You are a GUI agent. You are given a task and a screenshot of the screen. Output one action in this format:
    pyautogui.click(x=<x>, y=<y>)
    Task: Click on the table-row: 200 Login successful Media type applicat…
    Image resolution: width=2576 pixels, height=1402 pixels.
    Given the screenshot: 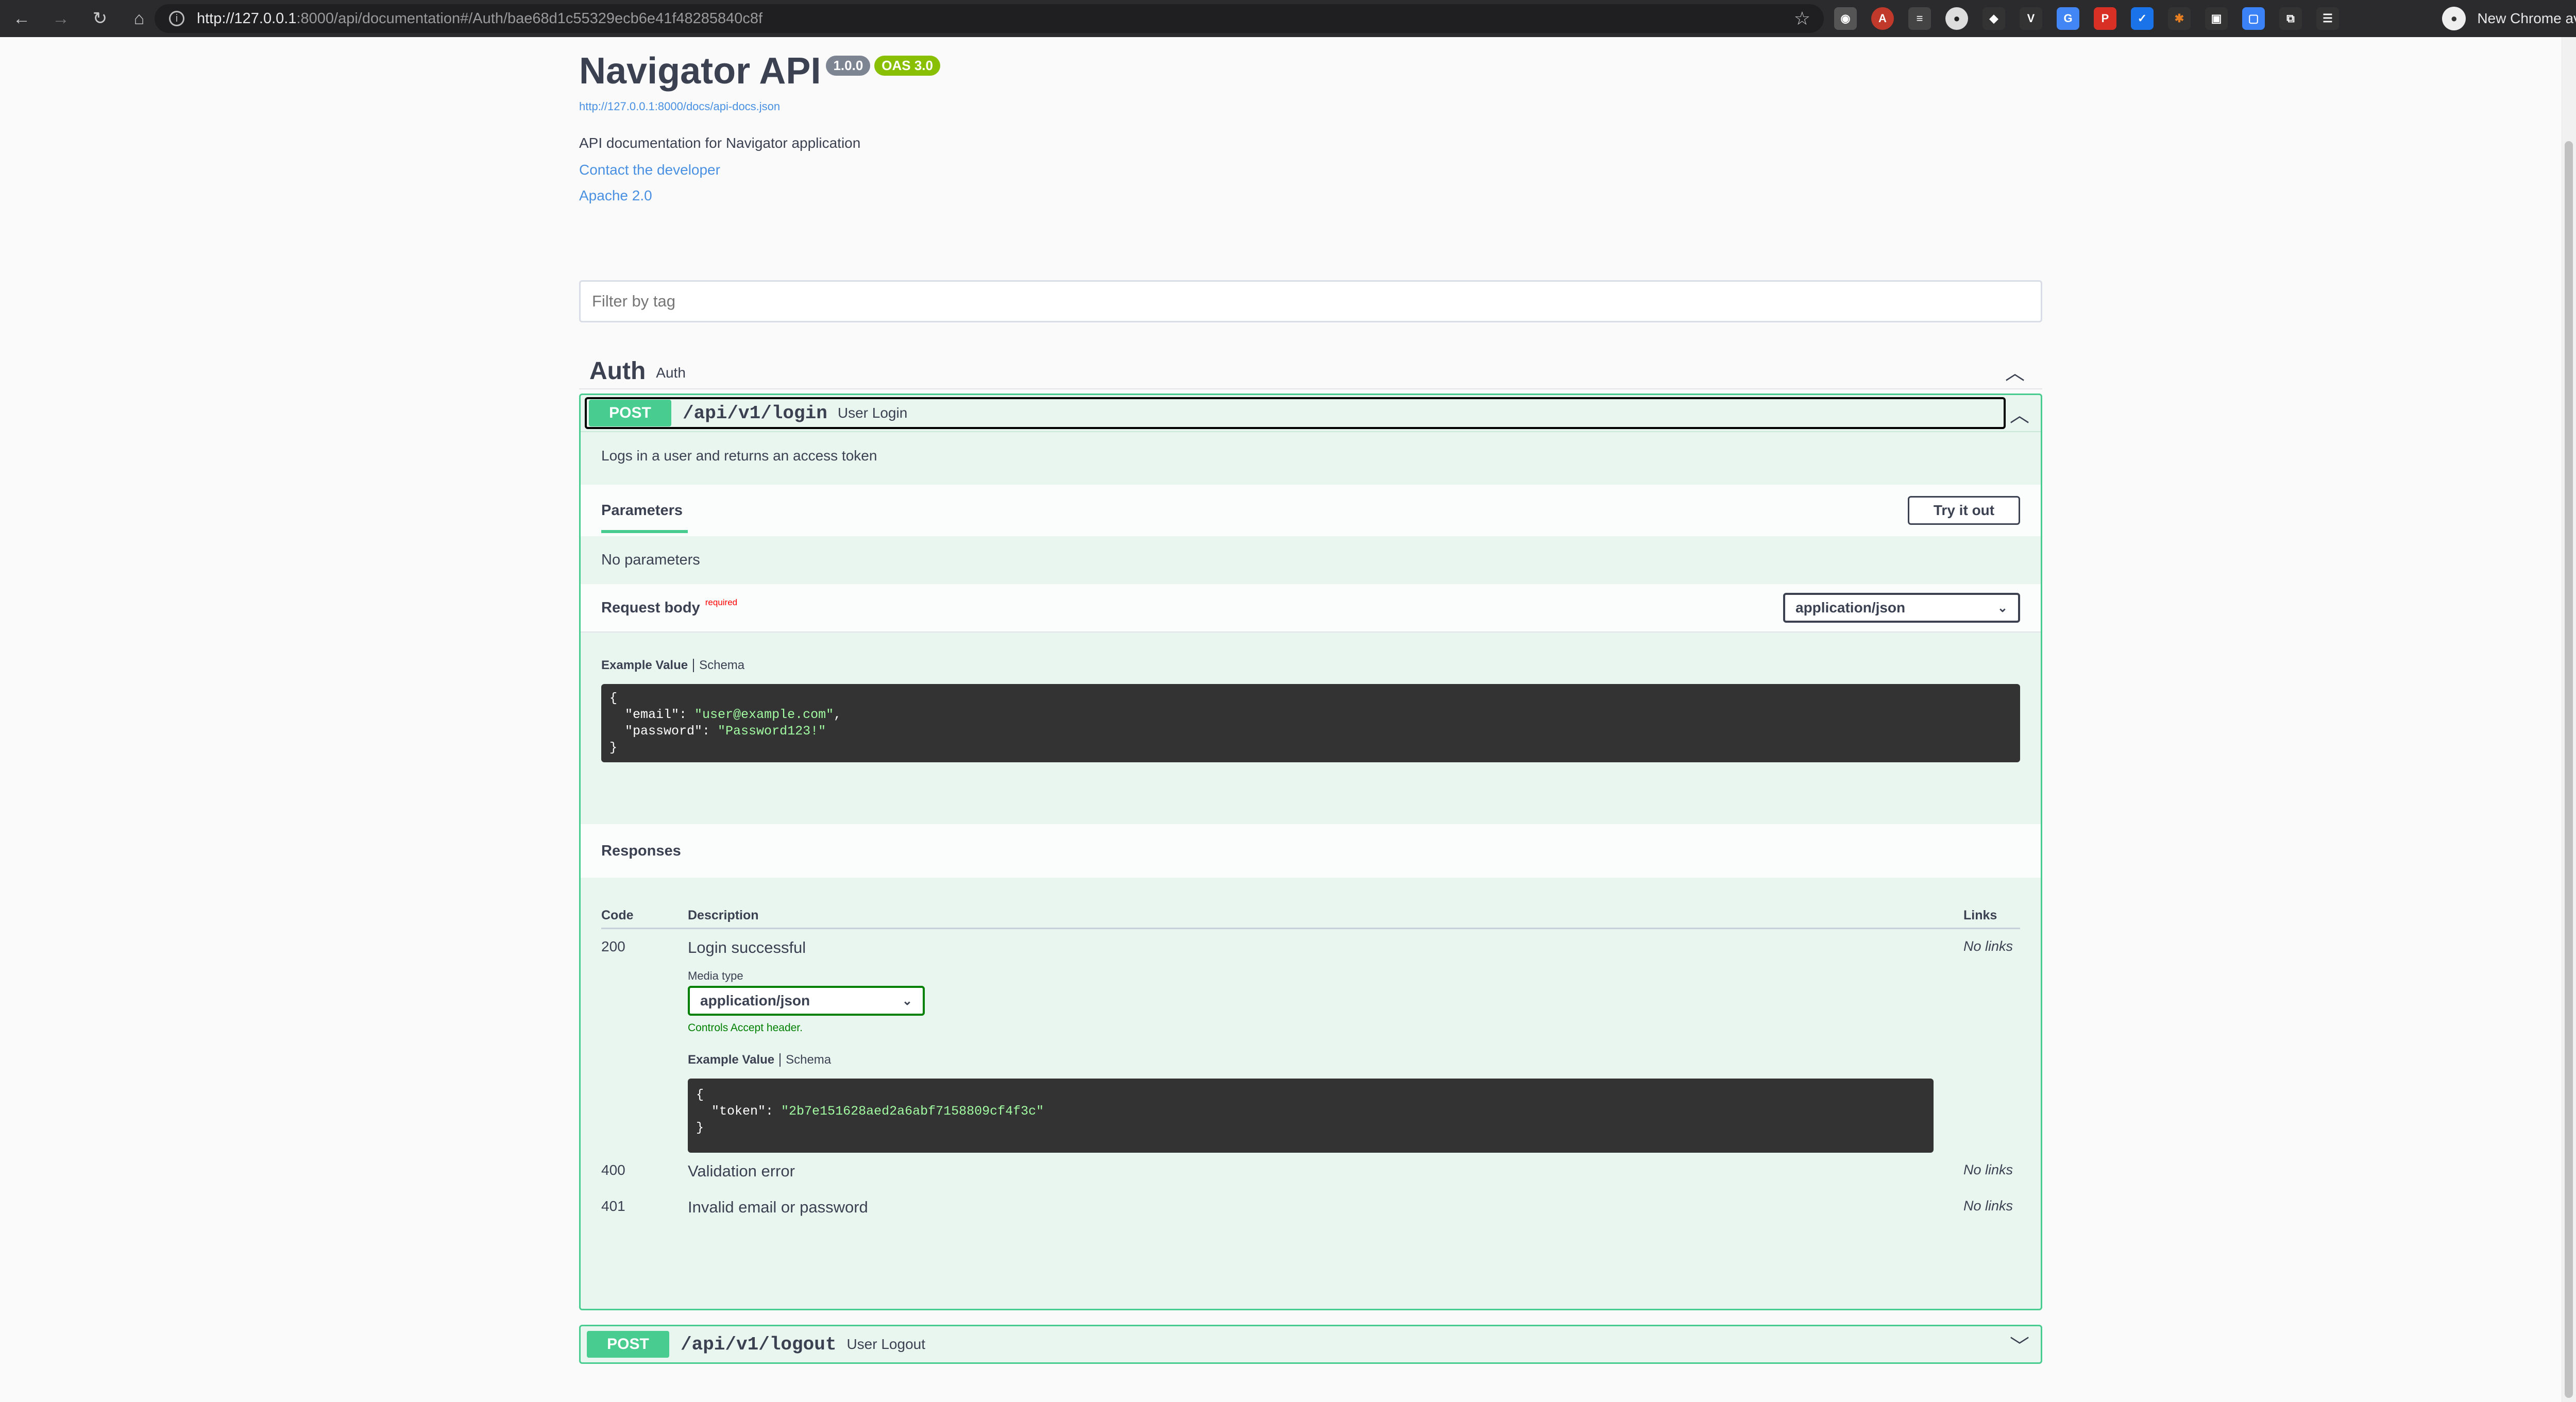 What is the action you would take?
    pyautogui.click(x=1310, y=1041)
    